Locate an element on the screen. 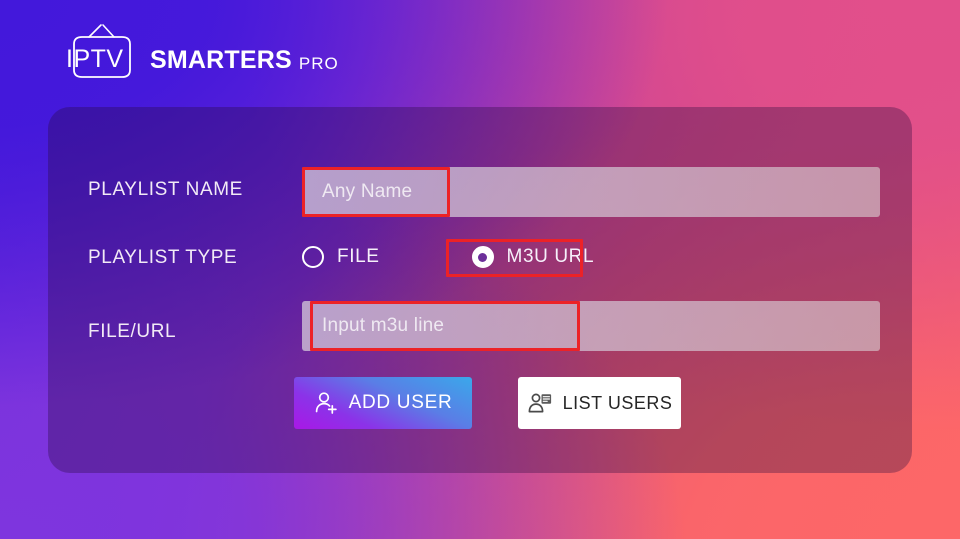 The width and height of the screenshot is (960, 539). logo-brand-text: SMARTERS is located at coordinates (221, 60).